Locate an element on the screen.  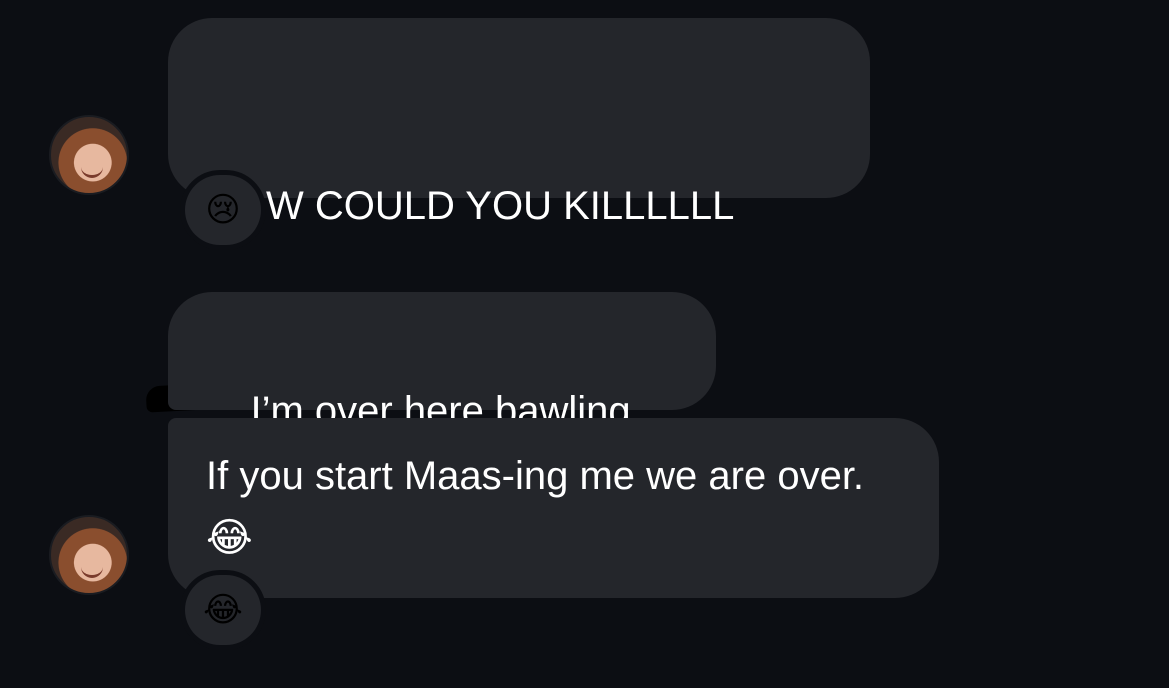
tears-of-joy-reaction-icon: 😂 is located at coordinates (223, 610).